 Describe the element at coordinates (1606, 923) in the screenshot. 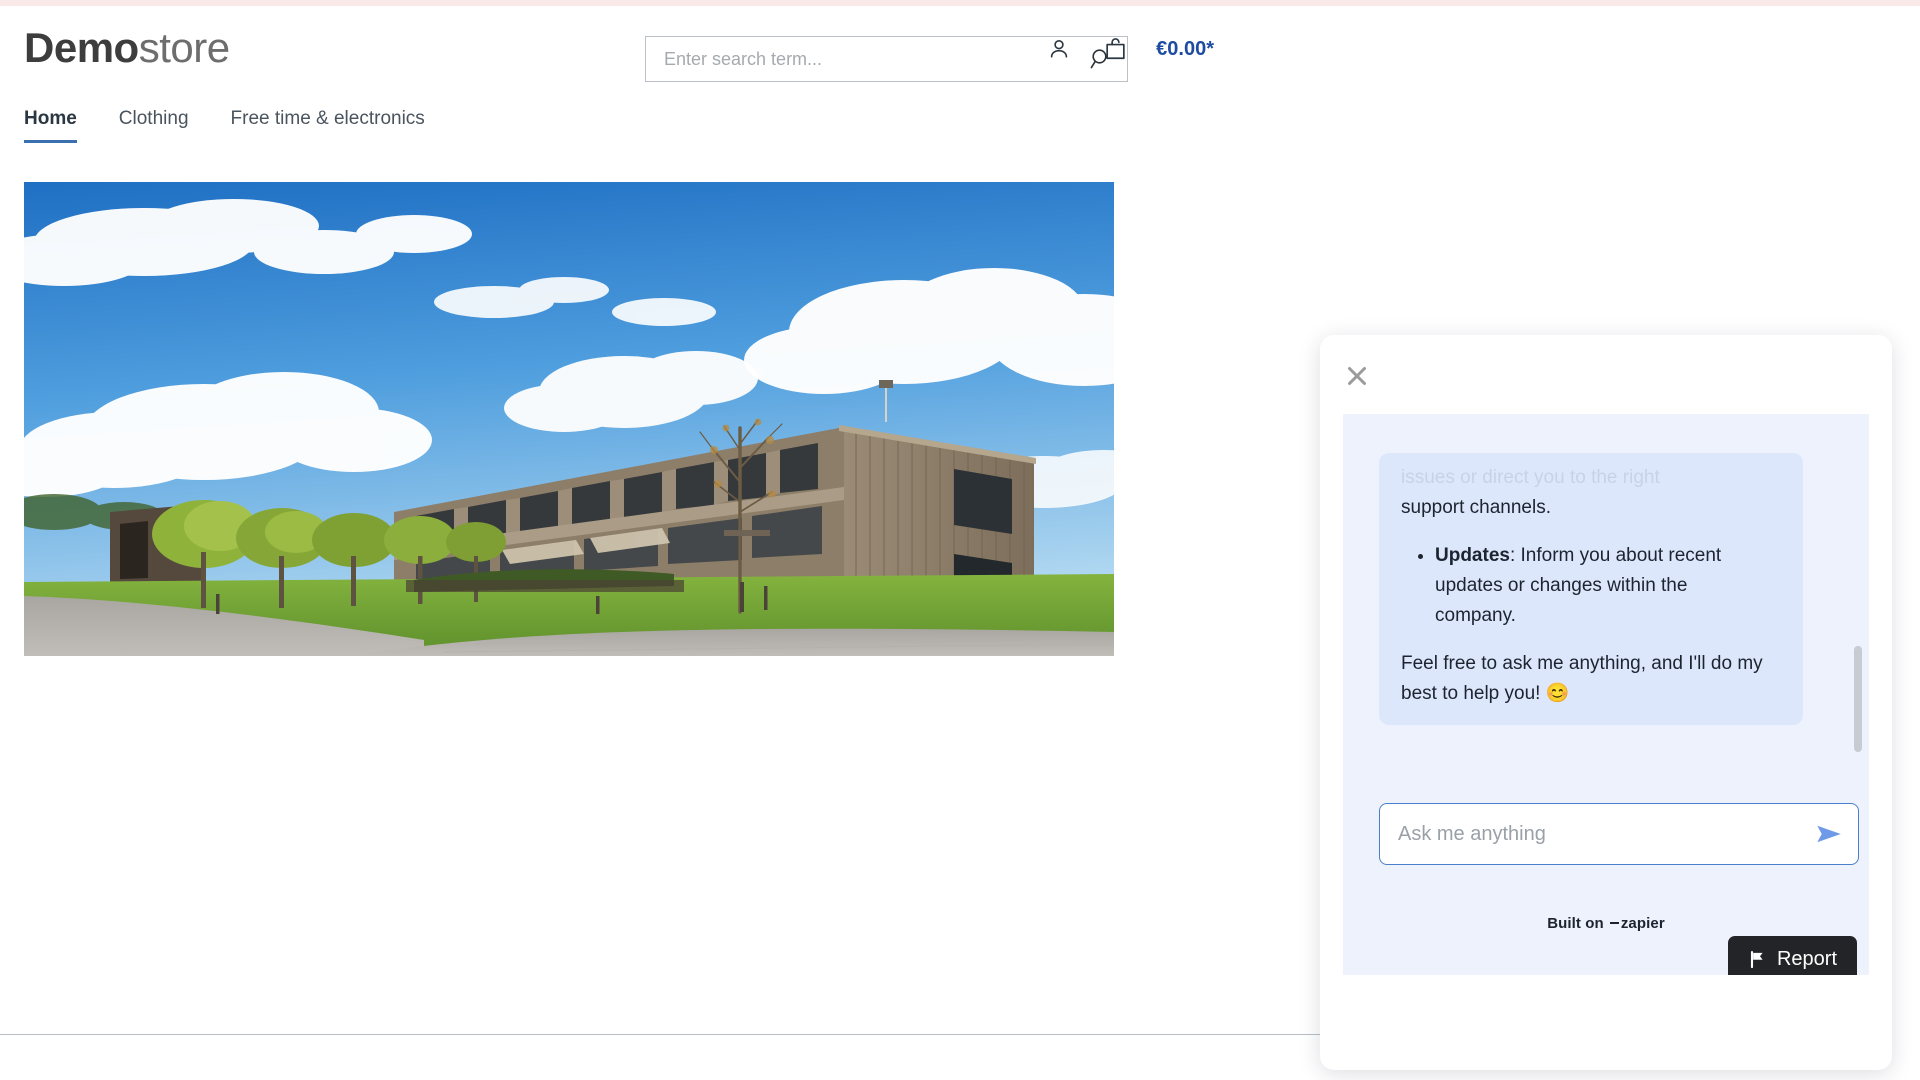

I see `built-on-label: Built on zapier` at that location.